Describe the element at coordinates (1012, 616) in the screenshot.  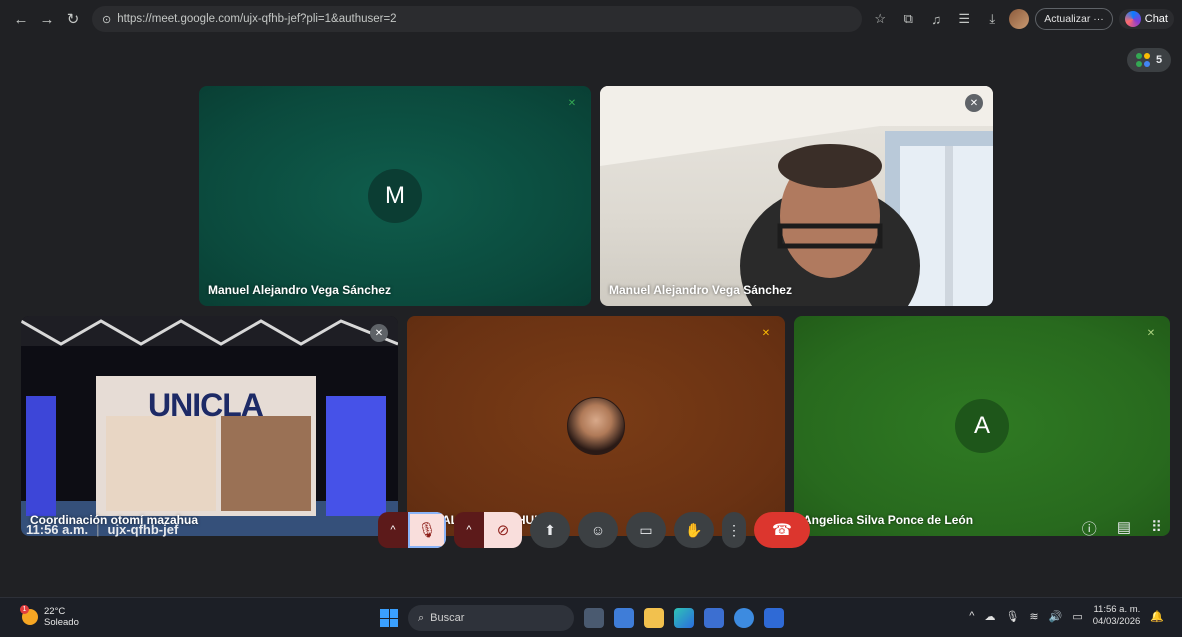
I see `microphone-icon: 🎙` at that location.